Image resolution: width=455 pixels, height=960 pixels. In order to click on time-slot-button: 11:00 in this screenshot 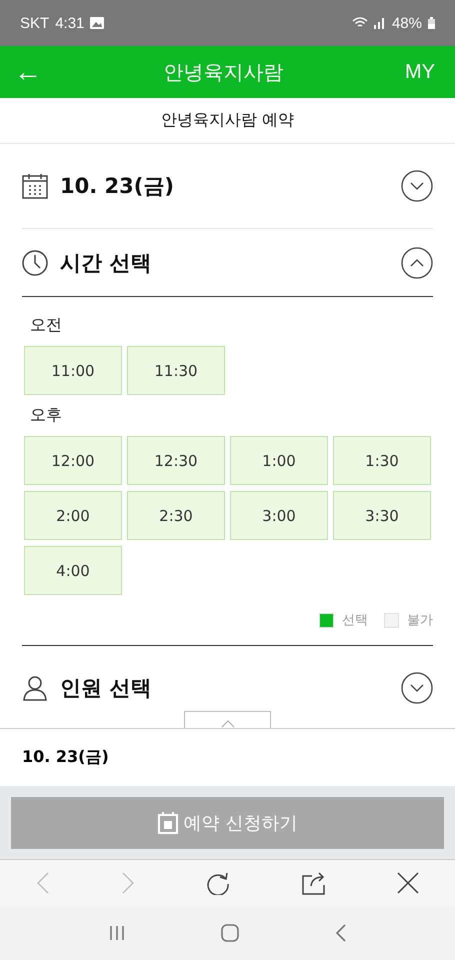, I will do `click(73, 370)`.